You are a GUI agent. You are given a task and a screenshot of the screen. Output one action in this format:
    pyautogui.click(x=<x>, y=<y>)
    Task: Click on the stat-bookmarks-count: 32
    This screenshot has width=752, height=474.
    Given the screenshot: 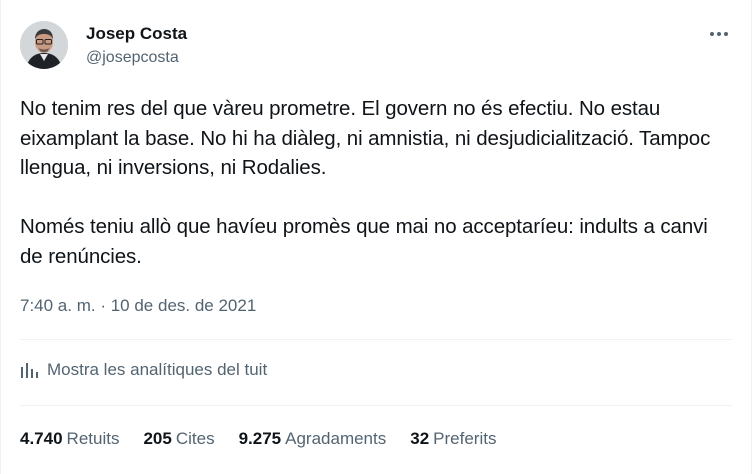 What is the action you would take?
    pyautogui.click(x=420, y=438)
    